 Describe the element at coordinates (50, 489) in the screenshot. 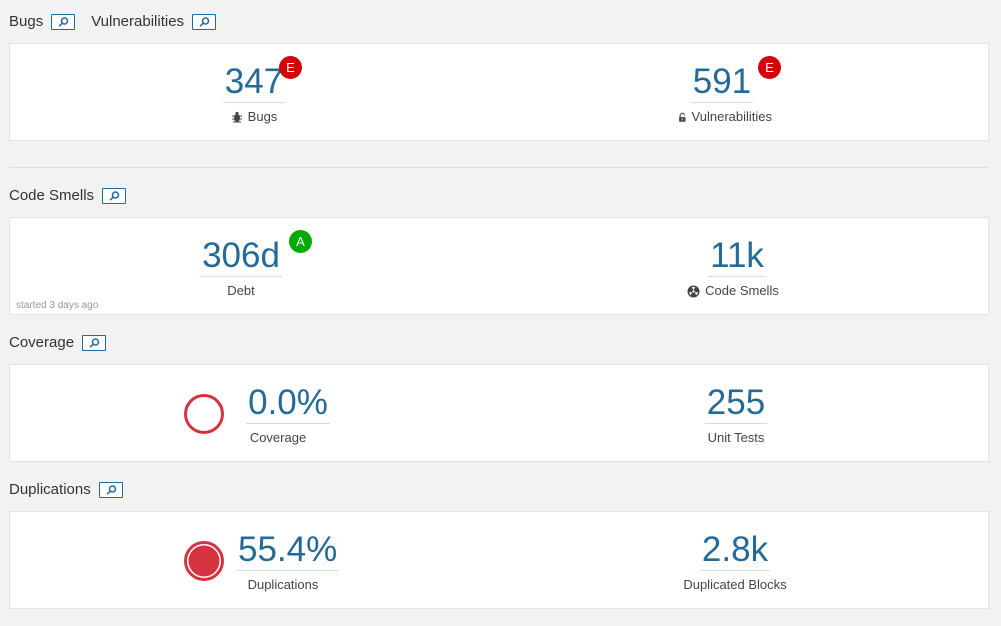

I see `duplications-title: Duplications` at that location.